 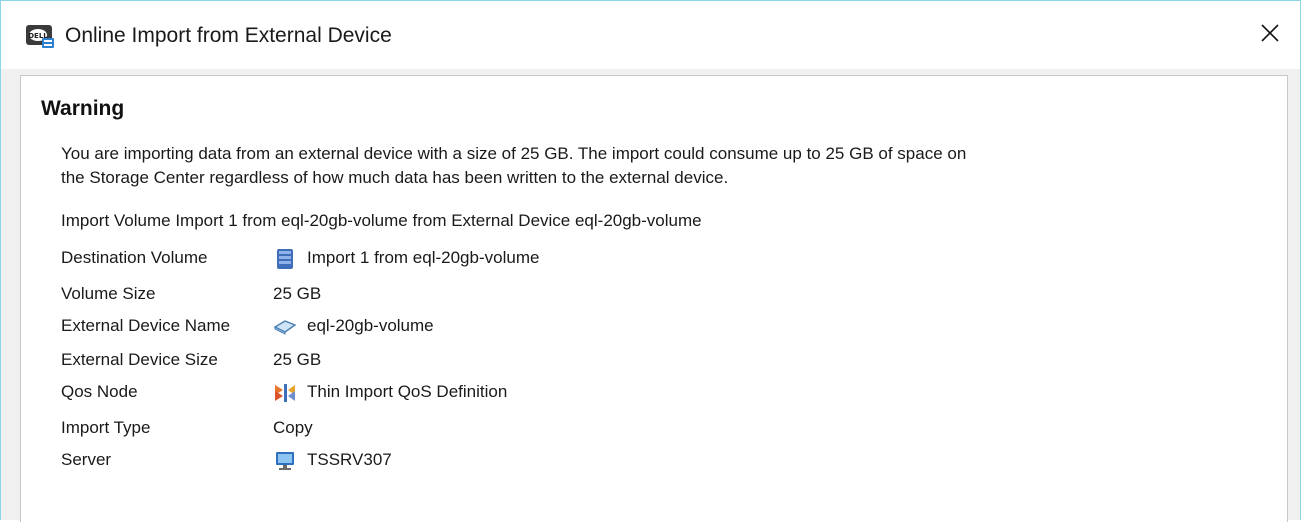 What do you see at coordinates (134, 257) in the screenshot?
I see `destination-volume-label: Destination Volume` at bounding box center [134, 257].